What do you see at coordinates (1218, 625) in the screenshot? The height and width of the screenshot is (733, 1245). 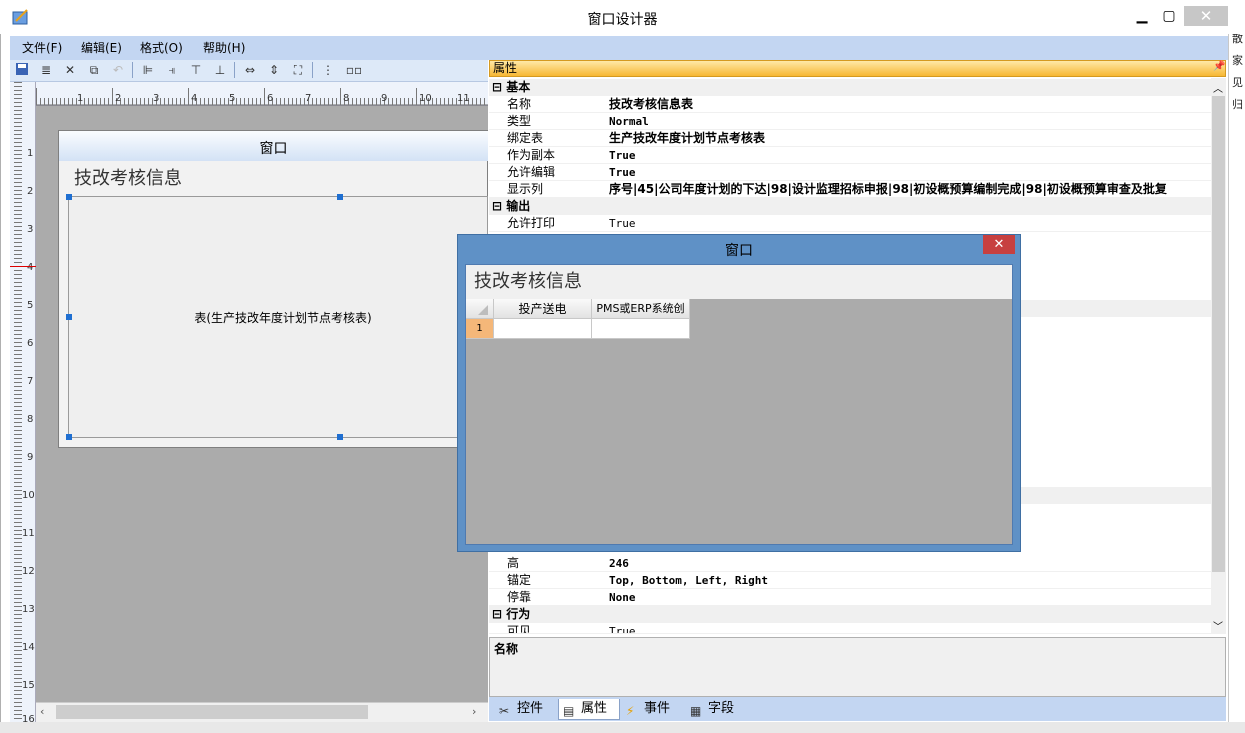 I see `scroll-down-icon: ﹀` at bounding box center [1218, 625].